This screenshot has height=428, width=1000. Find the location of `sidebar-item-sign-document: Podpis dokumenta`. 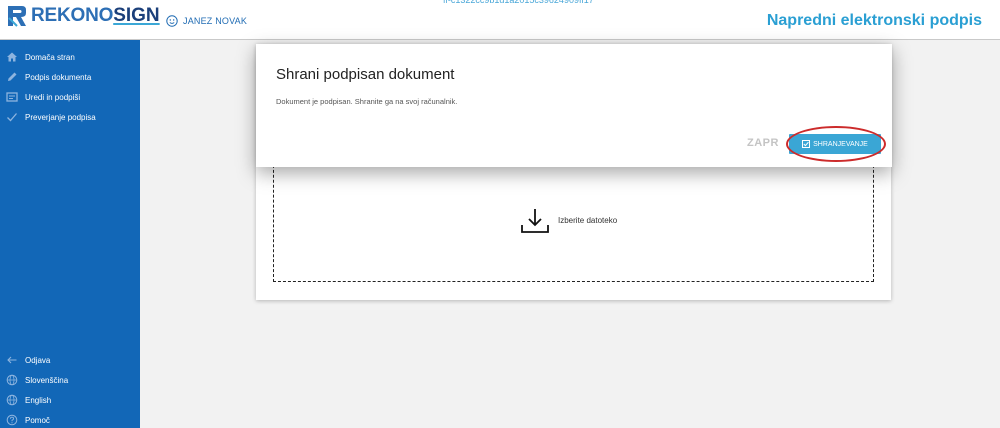

sidebar-item-sign-document: Podpis dokumenta is located at coordinates (48, 77).